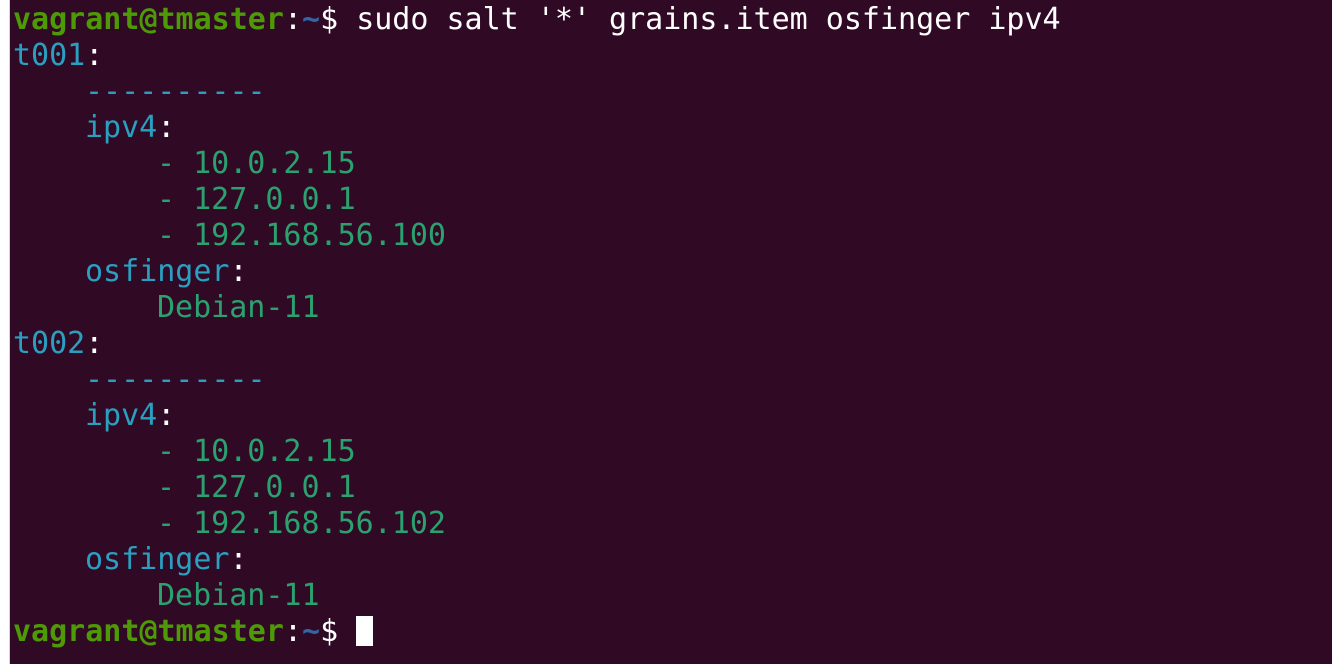 The height and width of the screenshot is (664, 1332). Describe the element at coordinates (301, 235) in the screenshot. I see `ipv4-address: - 192.168.56.100` at that location.